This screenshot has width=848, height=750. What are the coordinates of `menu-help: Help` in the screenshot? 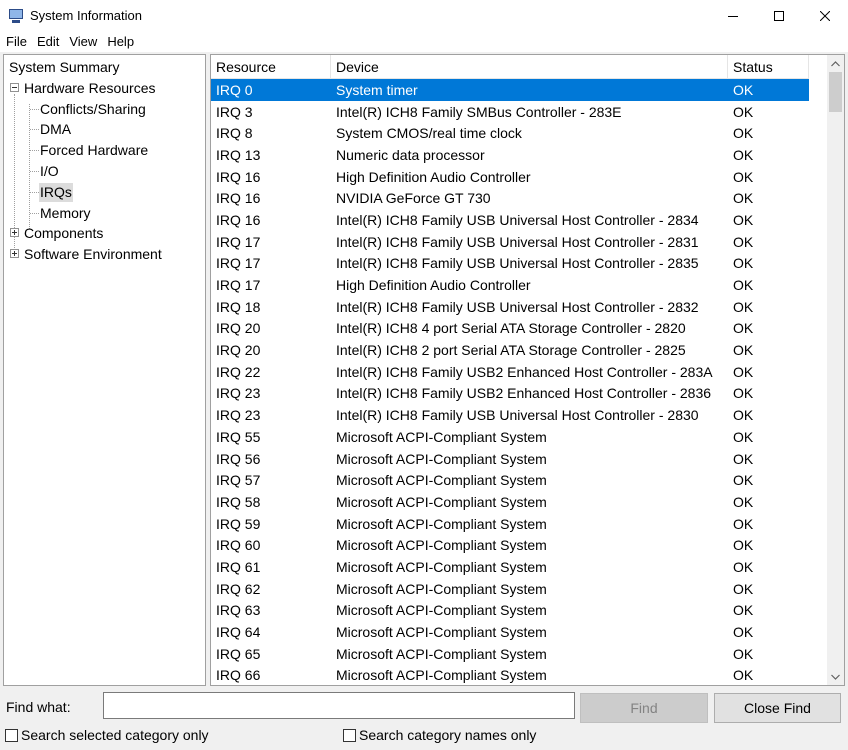 It's located at (120, 41).